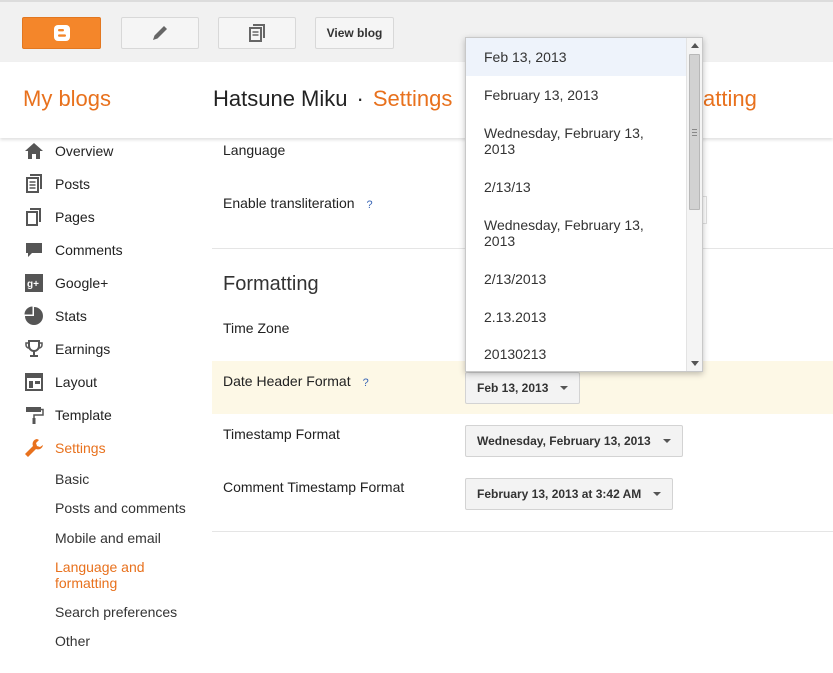 The height and width of the screenshot is (673, 833). I want to click on trophy-icon, so click(34, 348).